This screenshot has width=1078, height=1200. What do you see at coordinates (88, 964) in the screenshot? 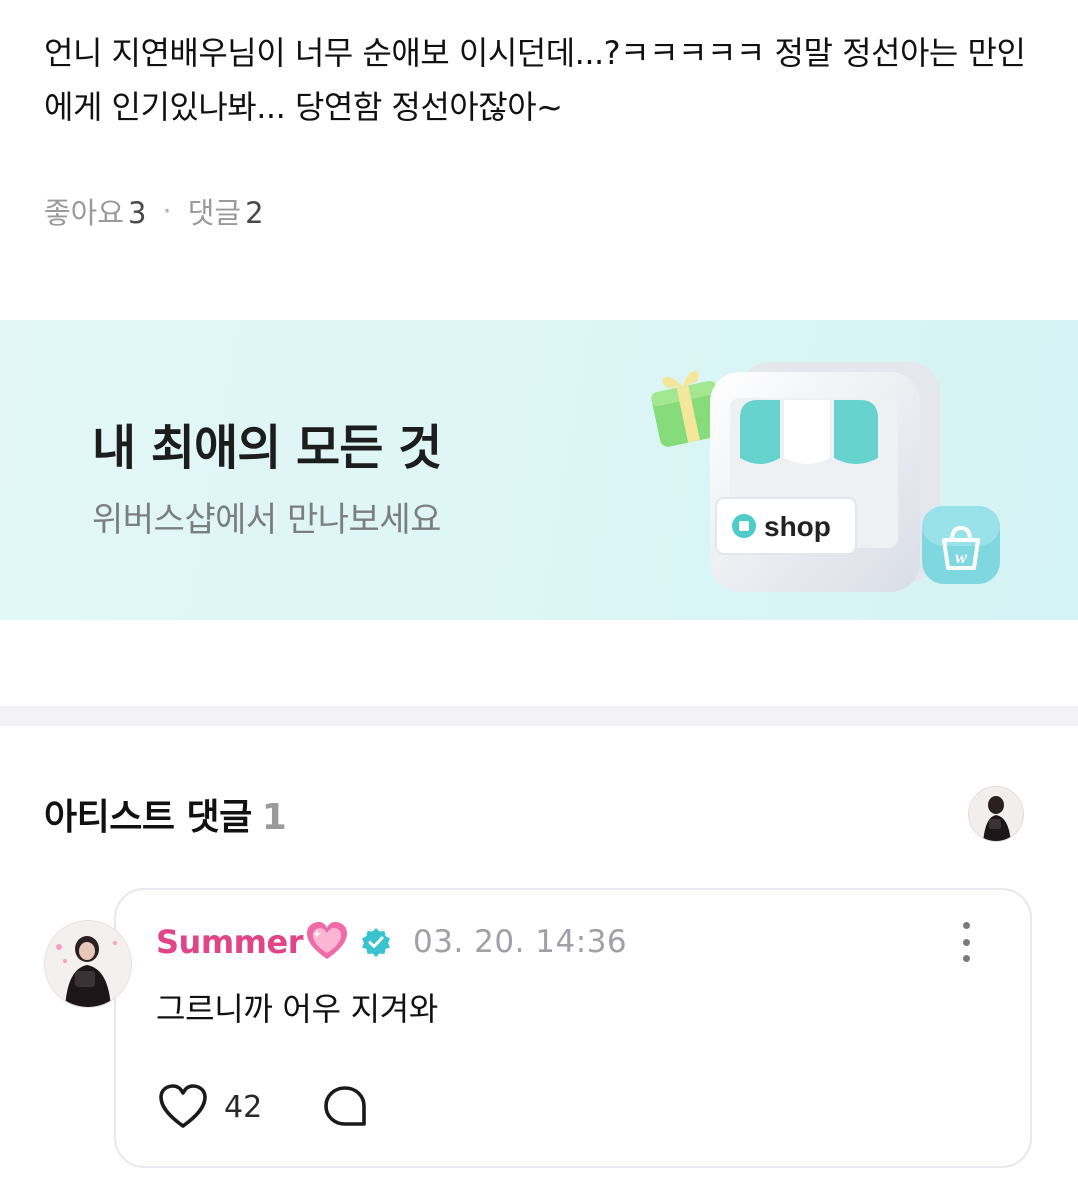
I see `comment-author-avatar` at bounding box center [88, 964].